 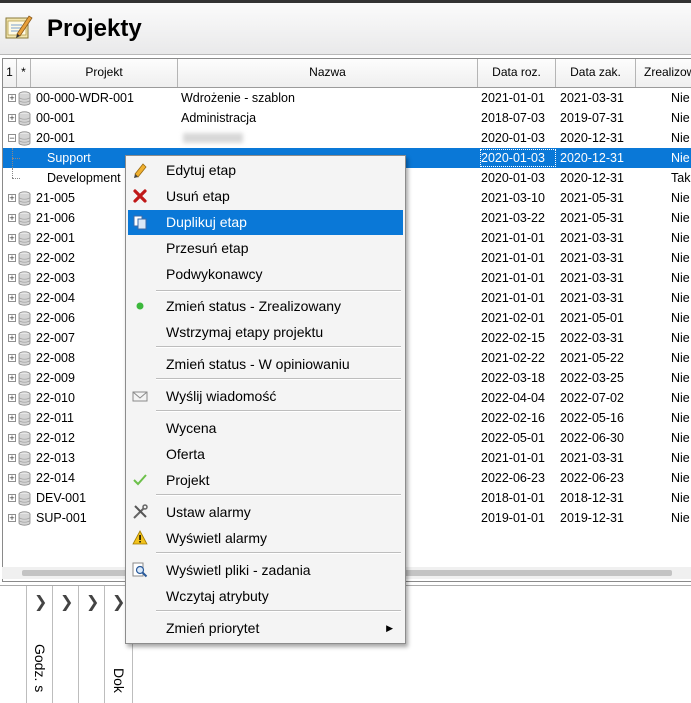 I want to click on menu-item-wyświetl-alarmy: Wyświetl alarmy, so click(x=265, y=538).